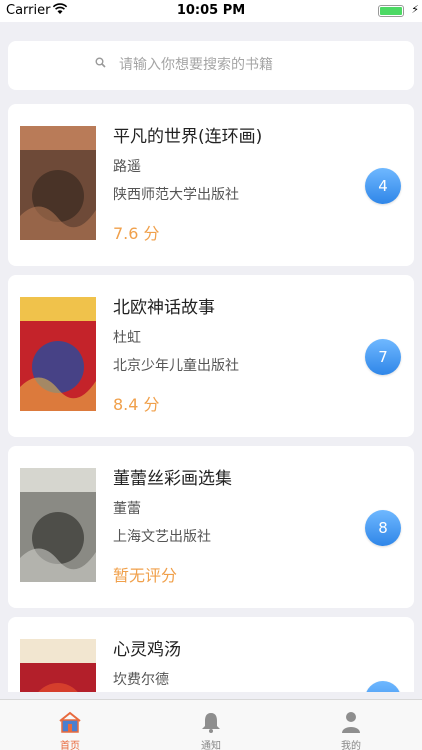 Image resolution: width=422 pixels, height=750 pixels. I want to click on book-author: 董蕾, so click(127, 509).